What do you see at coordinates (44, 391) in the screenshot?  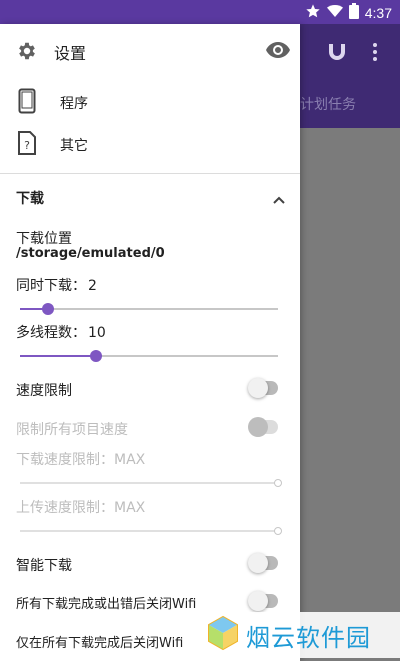 I see `speed-limit-label: 速度限制` at bounding box center [44, 391].